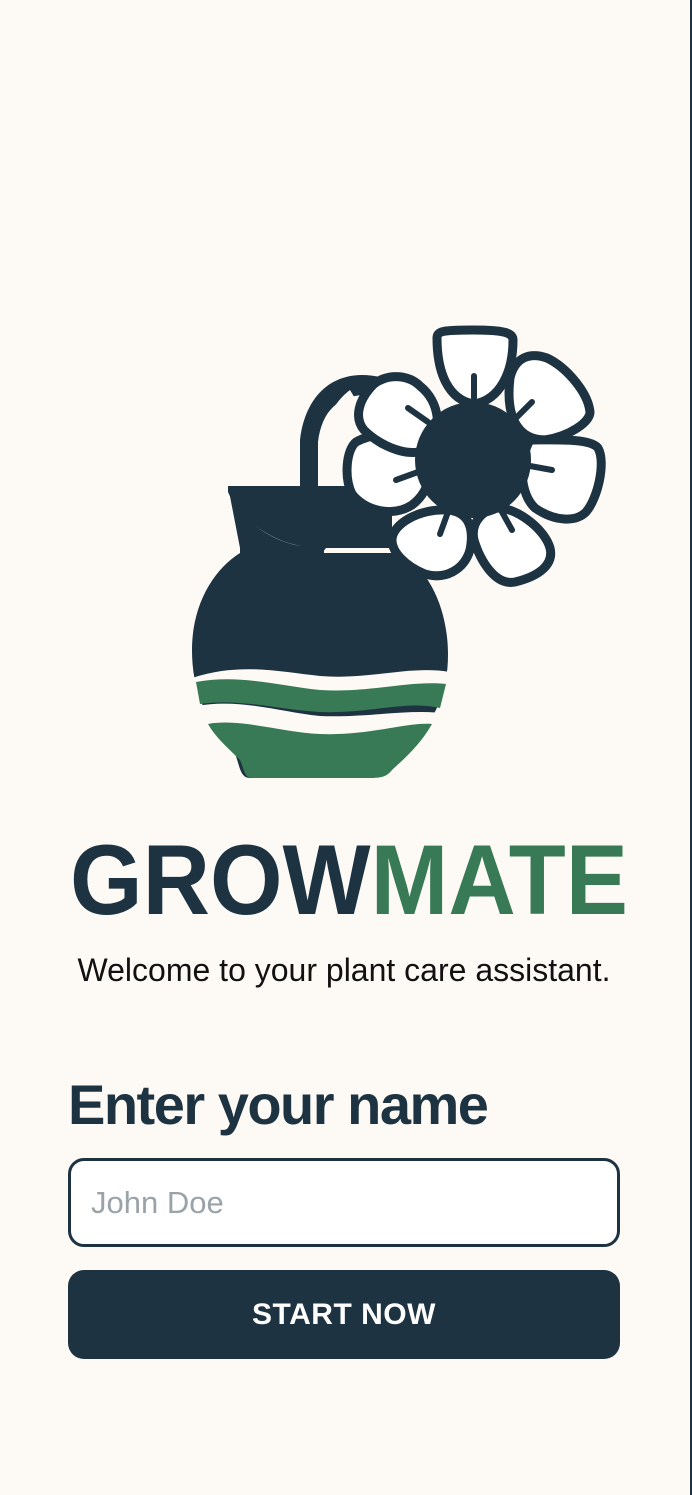 This screenshot has width=692, height=1495. What do you see at coordinates (220, 878) in the screenshot?
I see `app-name-part-1: GROW` at bounding box center [220, 878].